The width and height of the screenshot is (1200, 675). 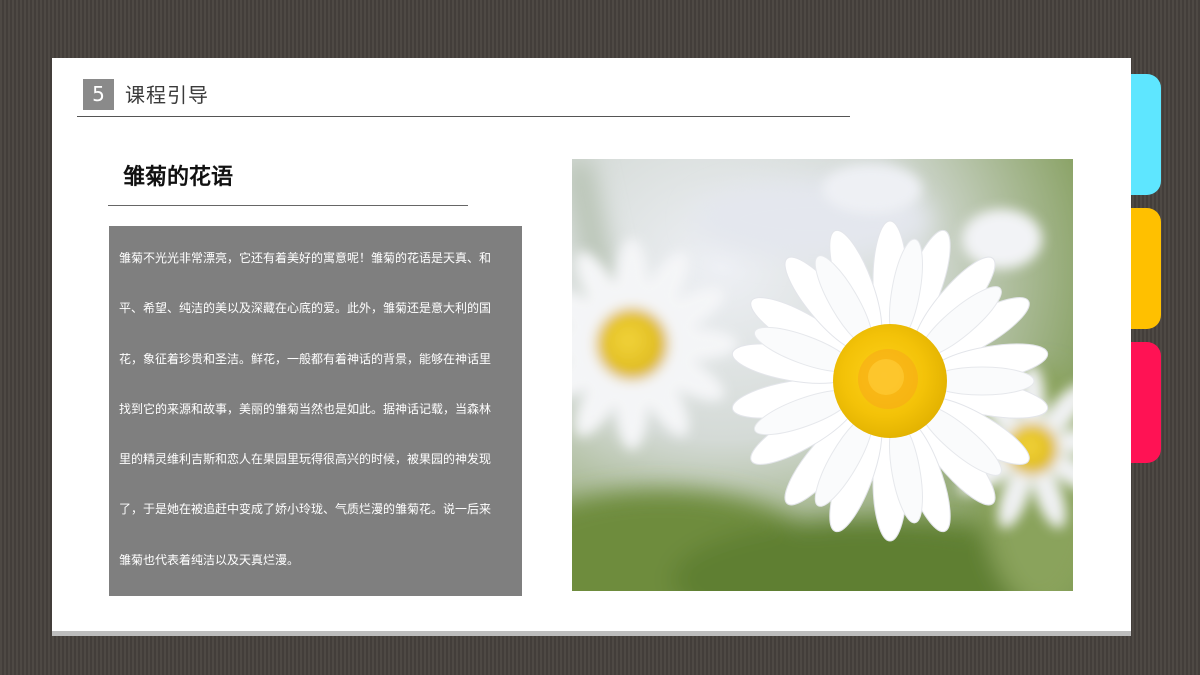 What do you see at coordinates (305, 509) in the screenshot?
I see `description-line: 了，于是她在被追赶中变成了娇小玲珑、气质烂漫的雏菊花。说一后来` at bounding box center [305, 509].